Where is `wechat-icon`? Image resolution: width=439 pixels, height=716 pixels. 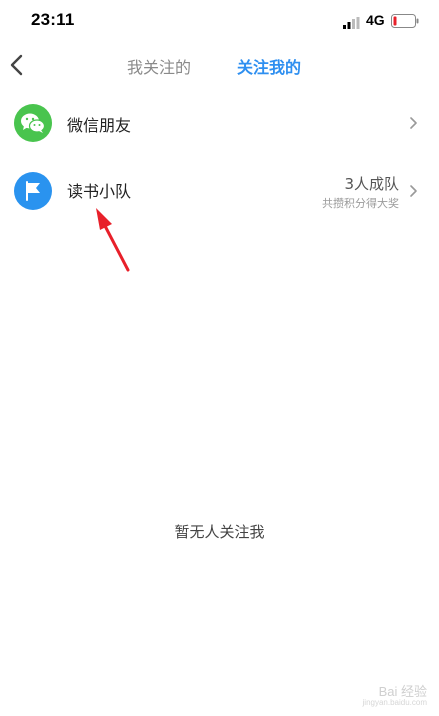 wechat-icon is located at coordinates (33, 123).